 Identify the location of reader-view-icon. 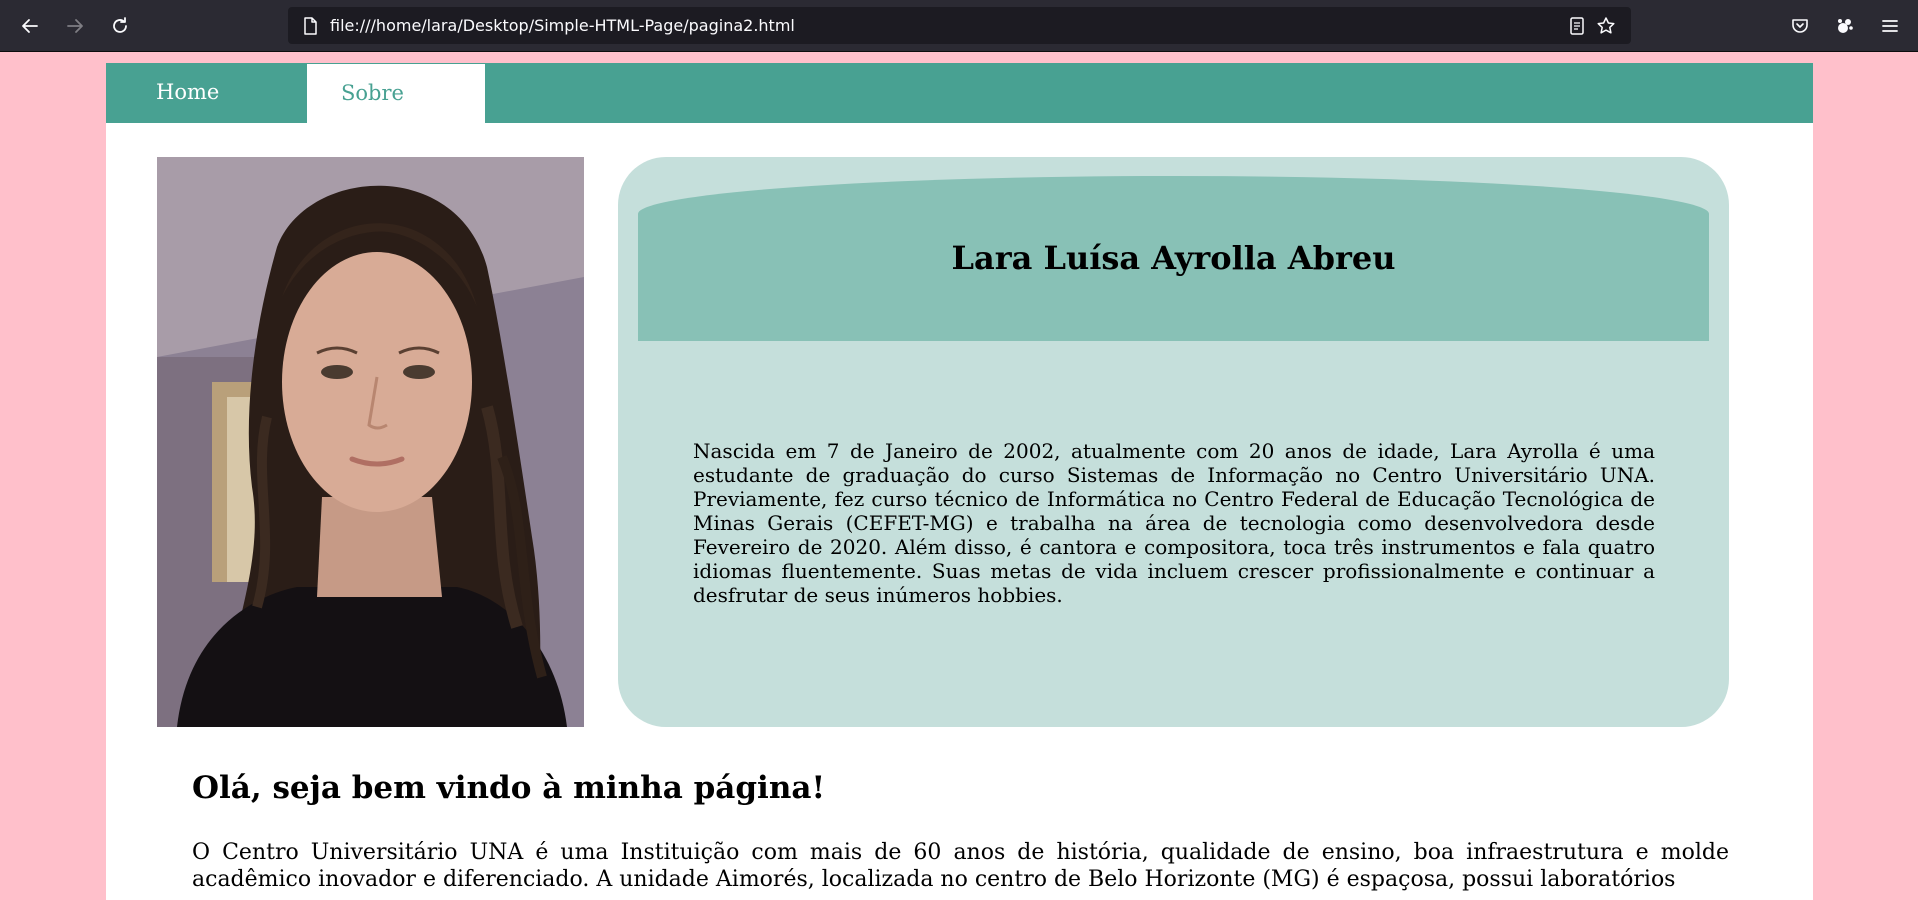
(1577, 26).